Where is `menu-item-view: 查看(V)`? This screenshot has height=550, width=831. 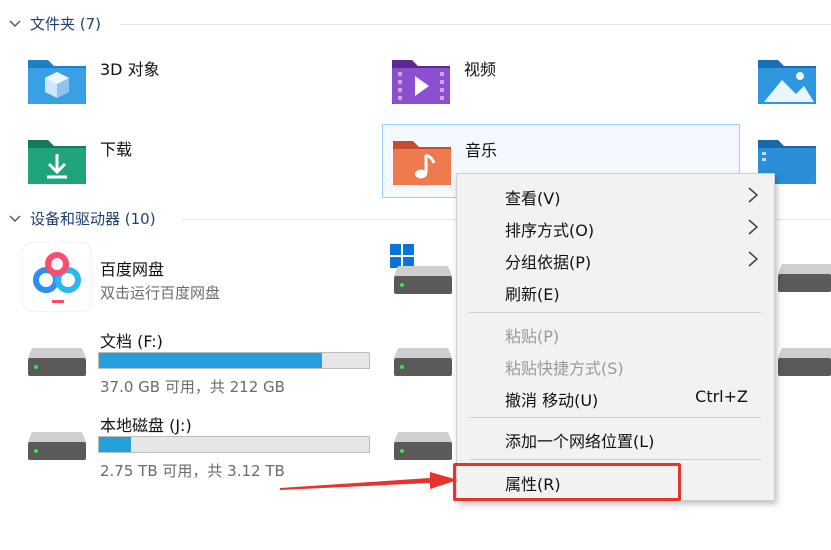 menu-item-view: 查看(V) is located at coordinates (532, 197).